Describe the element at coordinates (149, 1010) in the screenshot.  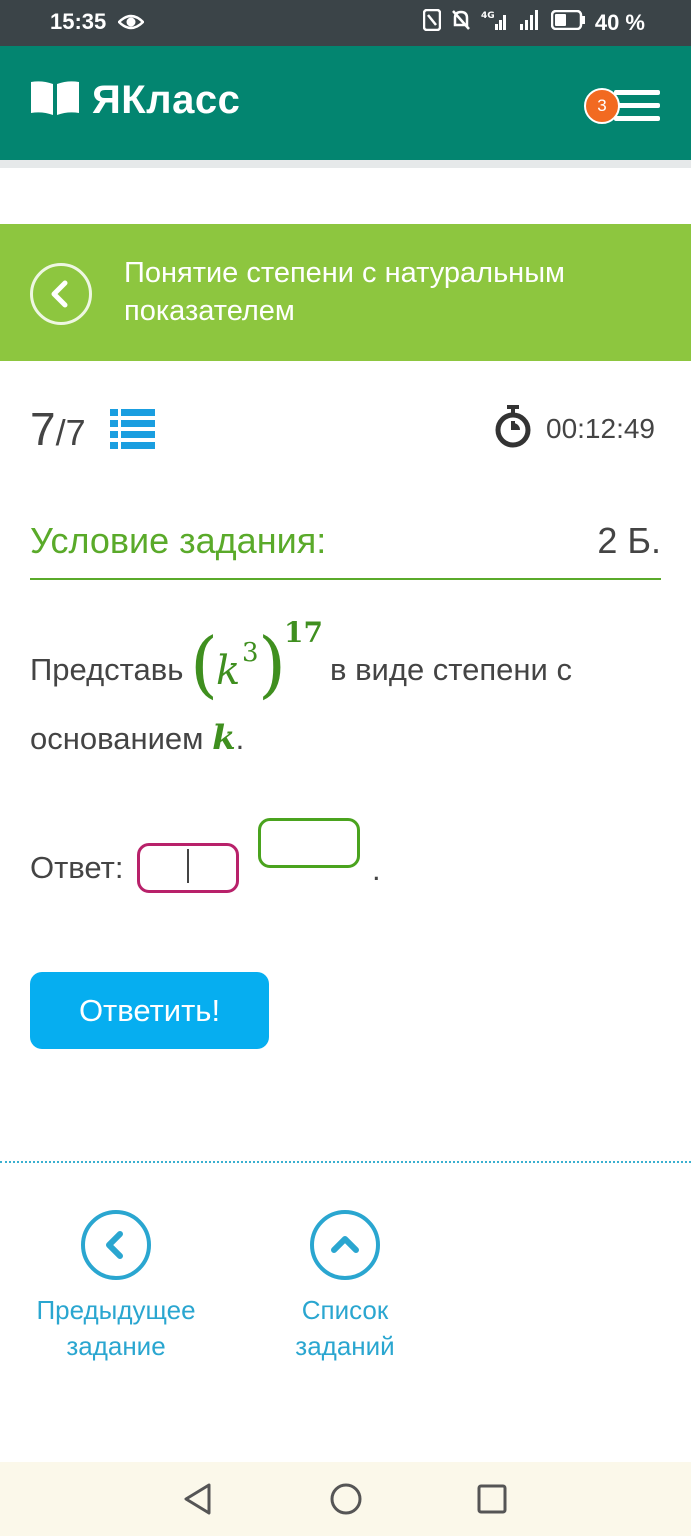
I see `submit-button: Ответить!` at that location.